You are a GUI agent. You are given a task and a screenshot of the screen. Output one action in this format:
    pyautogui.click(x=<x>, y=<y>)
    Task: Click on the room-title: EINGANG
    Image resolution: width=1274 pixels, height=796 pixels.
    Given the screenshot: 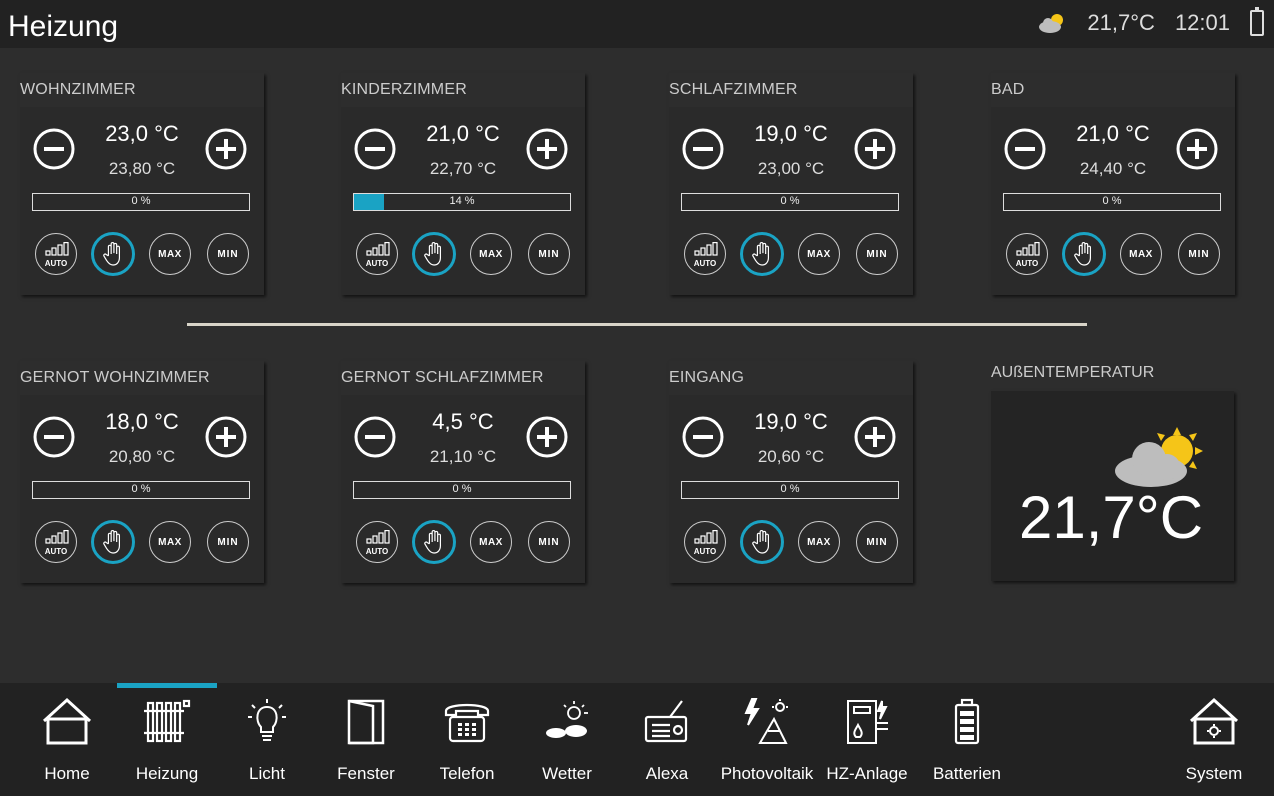 What is the action you would take?
    pyautogui.click(x=707, y=377)
    